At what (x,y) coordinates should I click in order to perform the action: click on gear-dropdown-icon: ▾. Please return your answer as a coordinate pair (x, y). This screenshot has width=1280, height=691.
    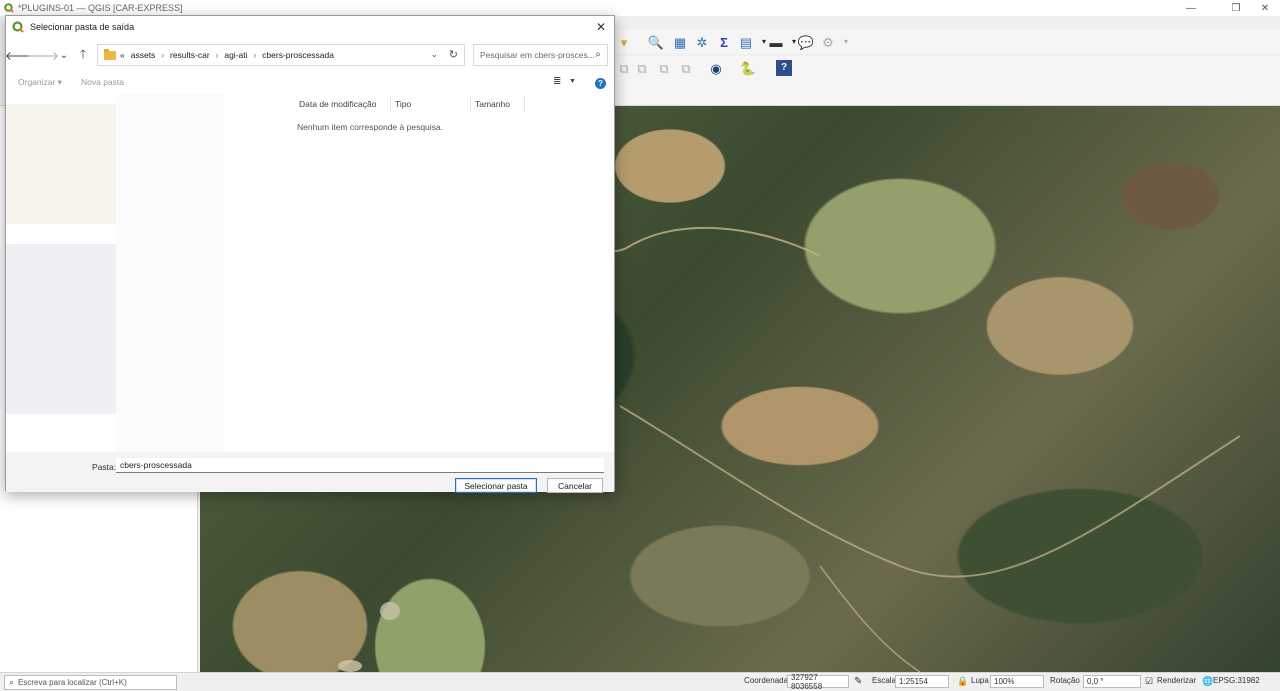
    Looking at the image, I should click on (846, 42).